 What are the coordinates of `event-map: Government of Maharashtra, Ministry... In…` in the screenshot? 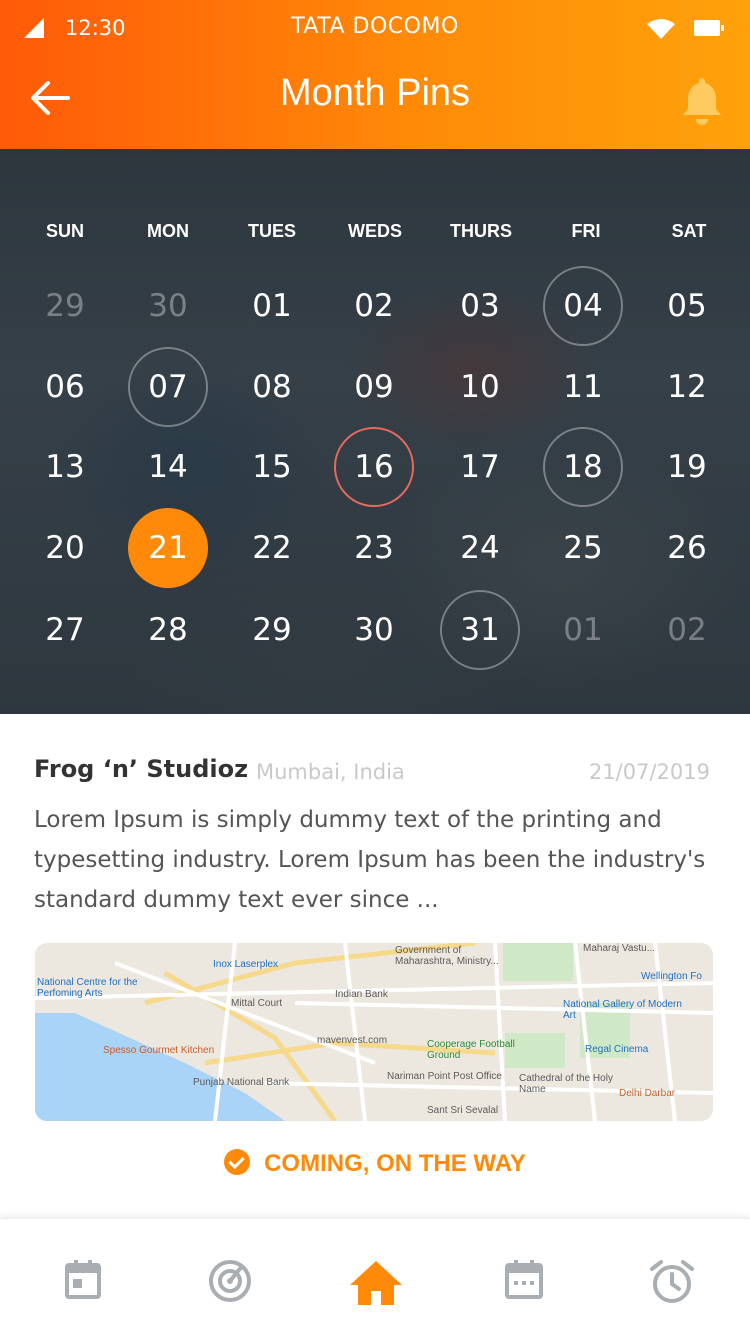 It's located at (374, 1032).